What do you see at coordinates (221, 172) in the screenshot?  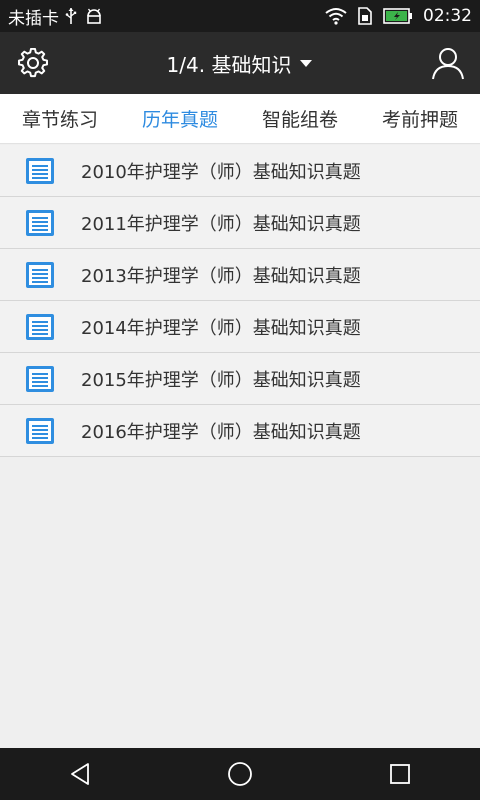 I see `list-item-label: 2010年护理学（师）基础知识真题` at bounding box center [221, 172].